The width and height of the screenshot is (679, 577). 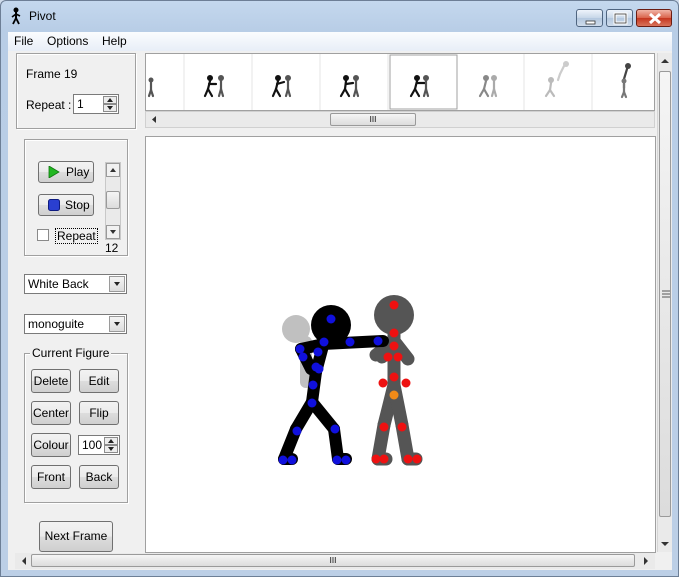 I want to click on stickman-app-icon, so click(x=16, y=16).